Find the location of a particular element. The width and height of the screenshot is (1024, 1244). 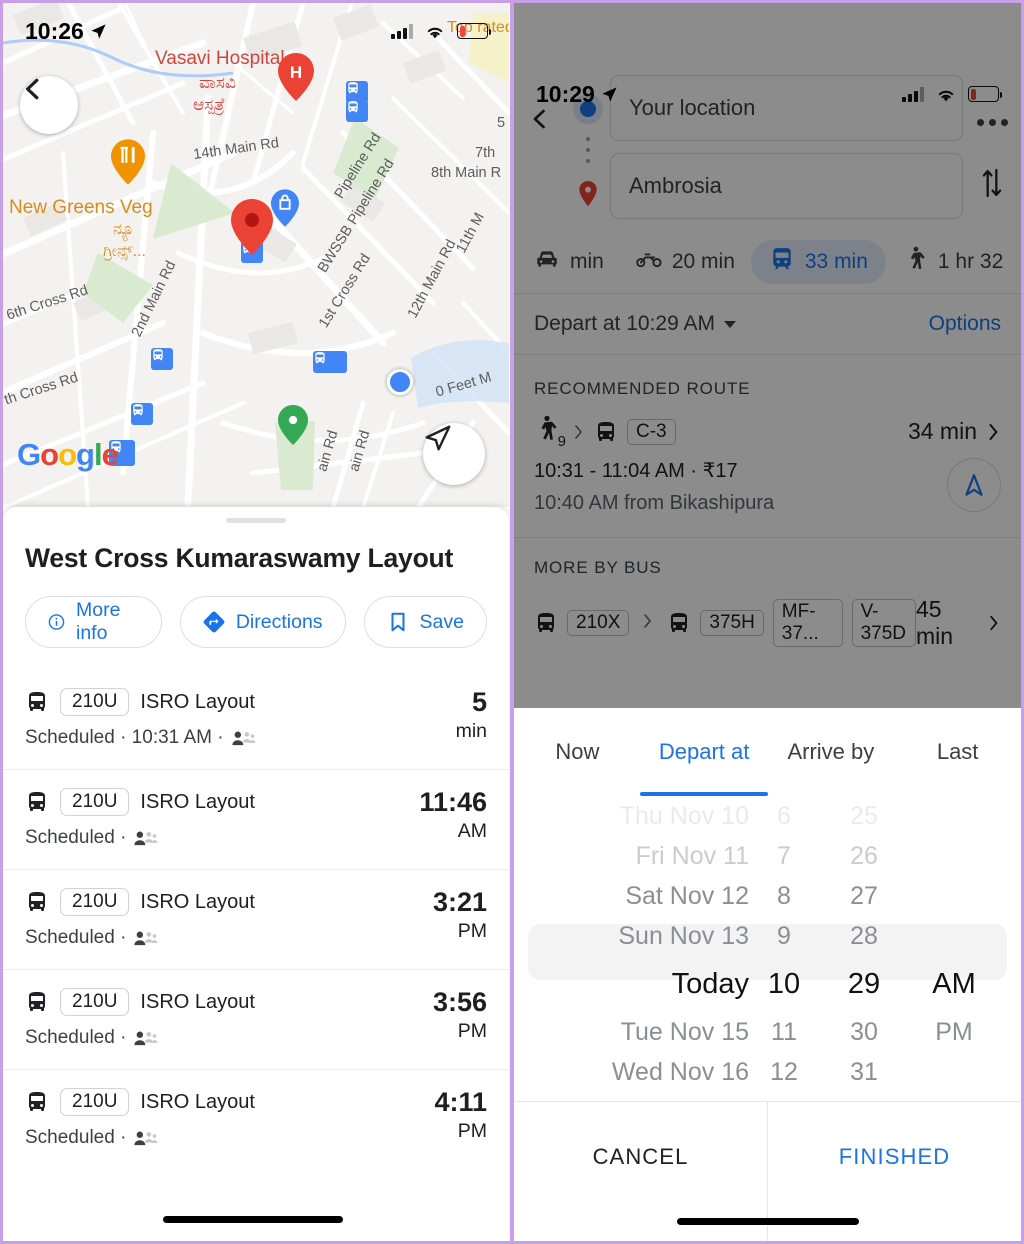

travel-mode-walking: 1 hr 32 is located at coordinates (952, 262).